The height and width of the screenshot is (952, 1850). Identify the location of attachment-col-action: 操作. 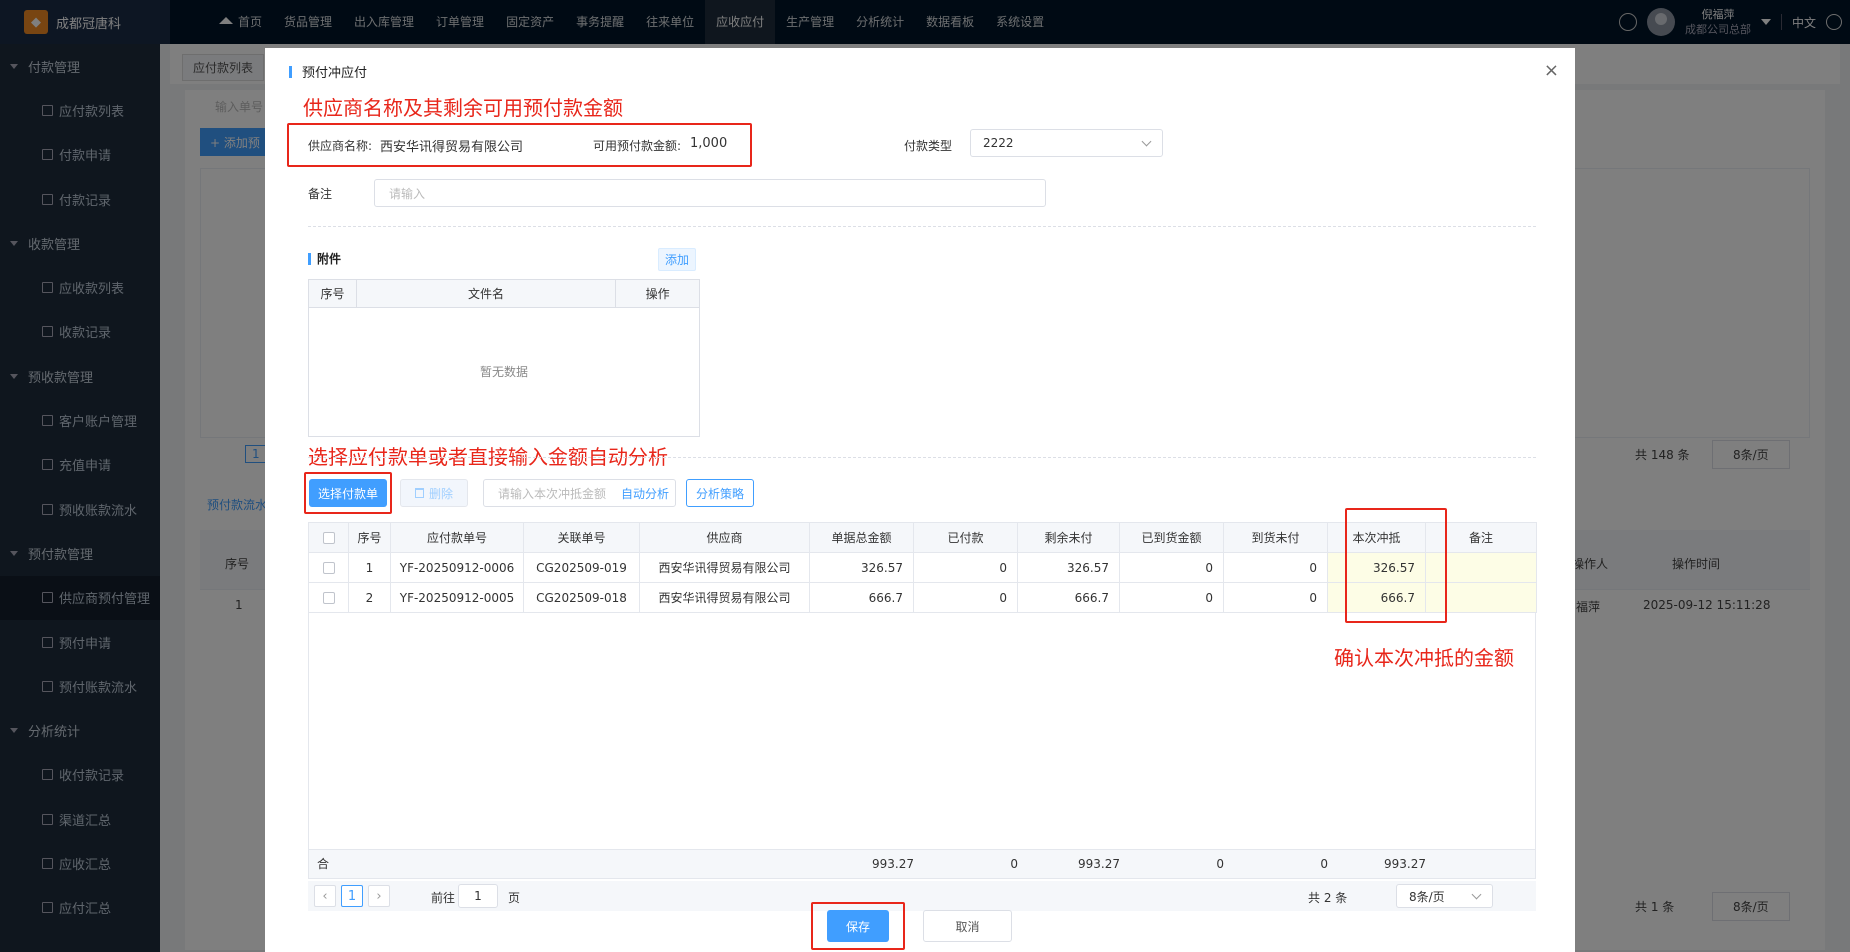
(657, 293).